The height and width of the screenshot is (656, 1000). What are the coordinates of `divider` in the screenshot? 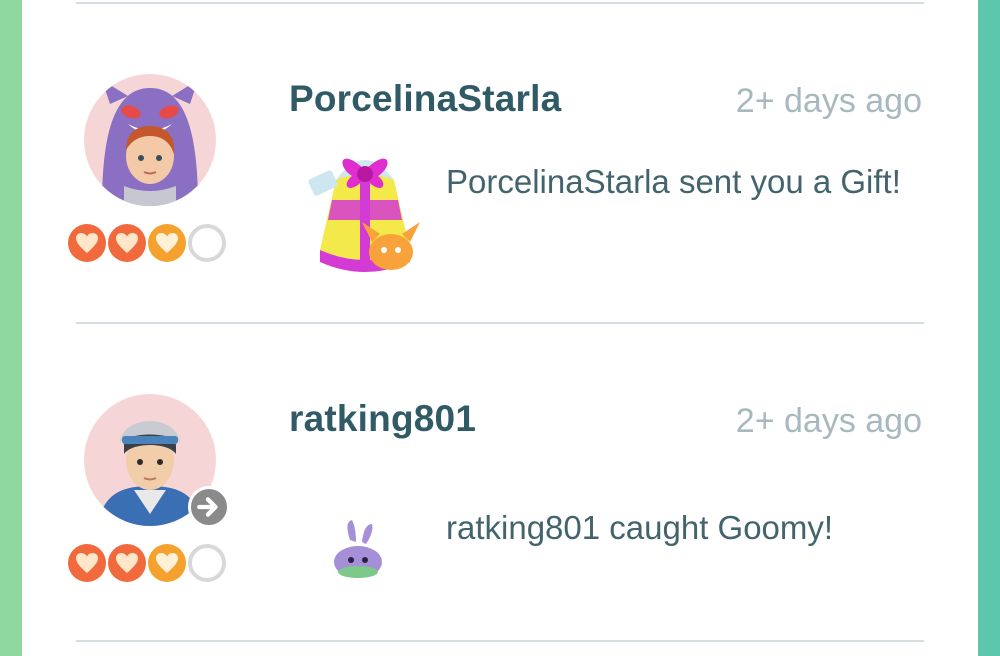 It's located at (500, 641).